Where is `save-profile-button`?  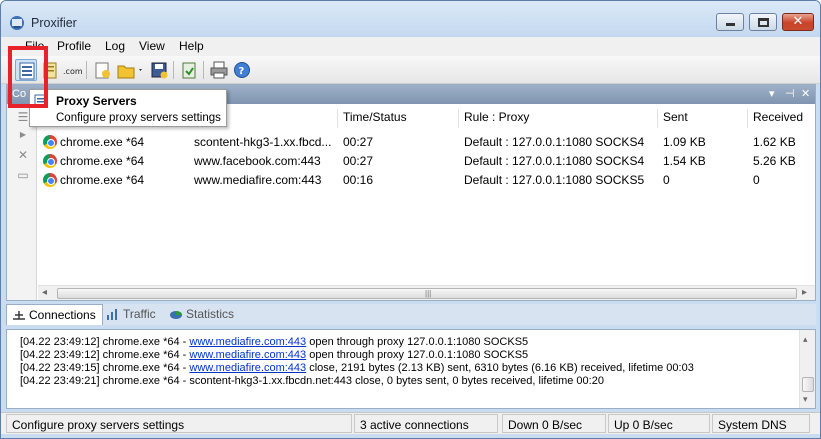
save-profile-button is located at coordinates (159, 70).